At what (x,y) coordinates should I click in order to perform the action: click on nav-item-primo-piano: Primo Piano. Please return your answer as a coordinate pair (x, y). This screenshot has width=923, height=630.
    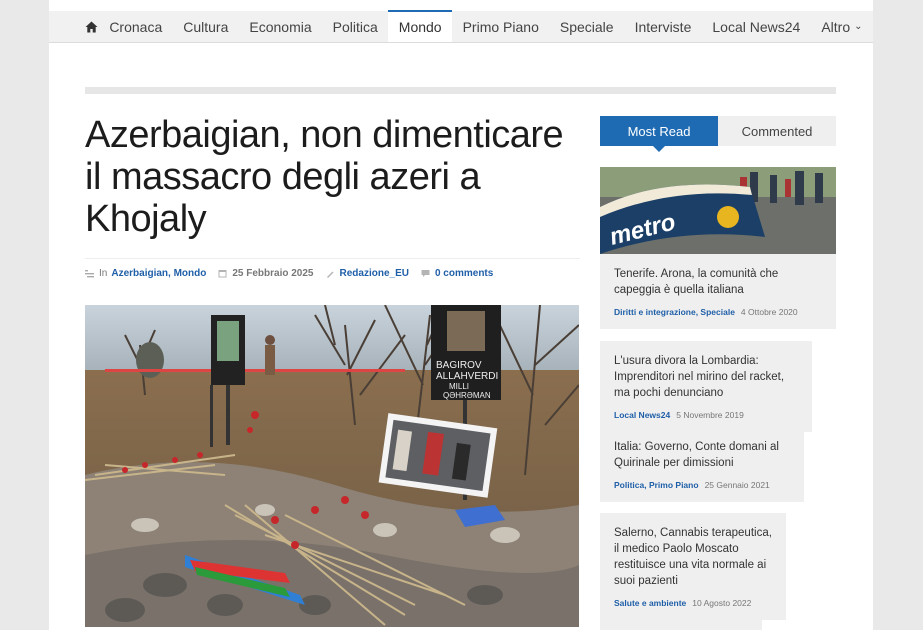
    Looking at the image, I should click on (500, 26).